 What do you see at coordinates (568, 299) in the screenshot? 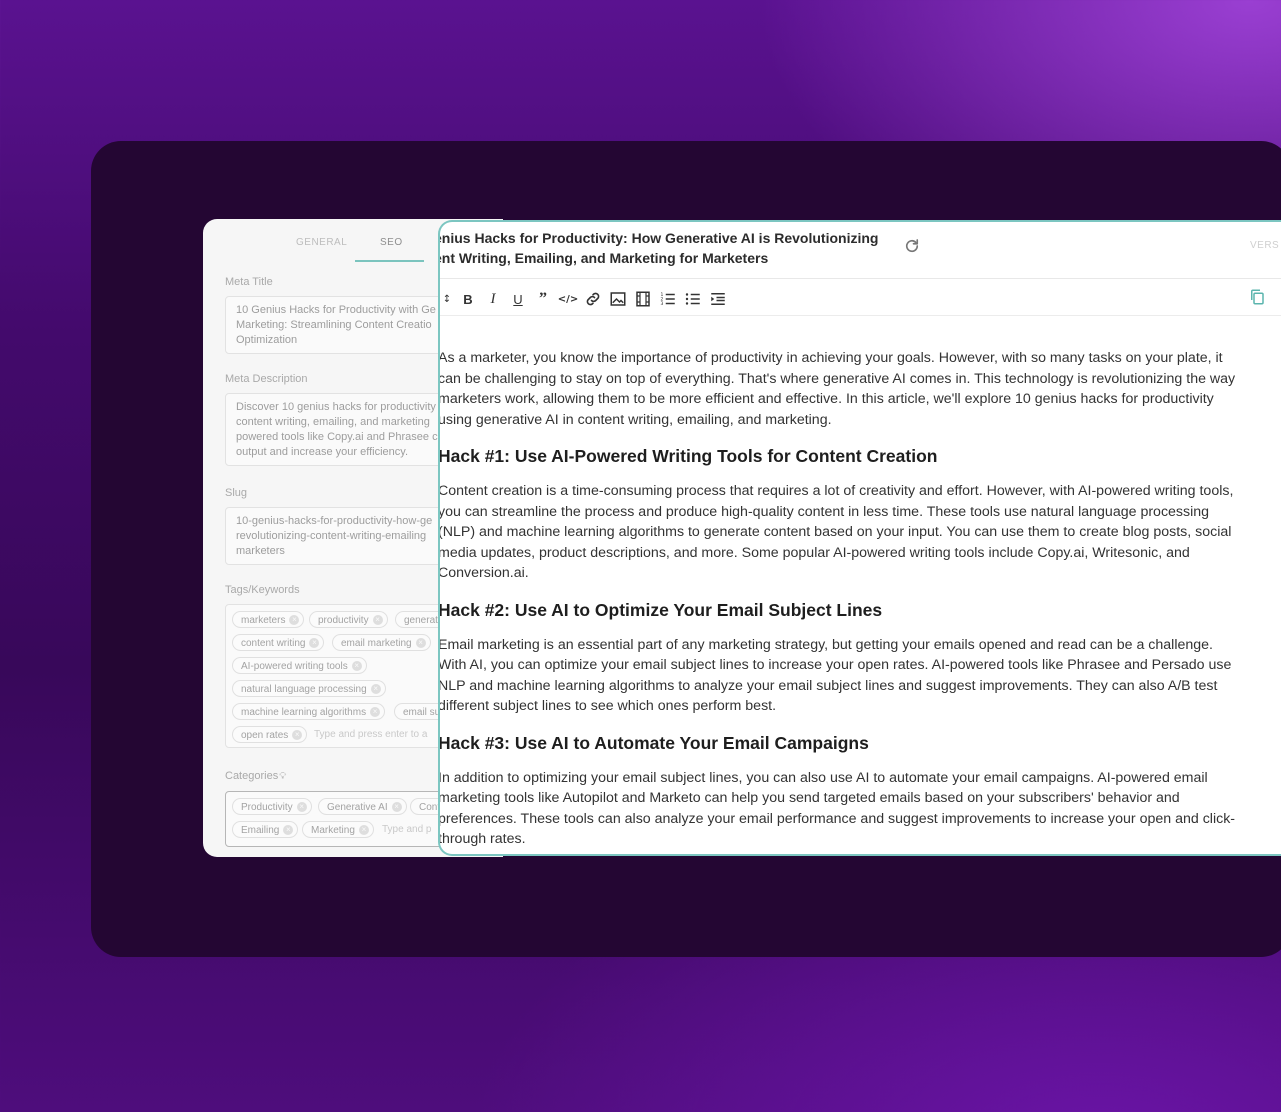
I see `code-icon: </>` at bounding box center [568, 299].